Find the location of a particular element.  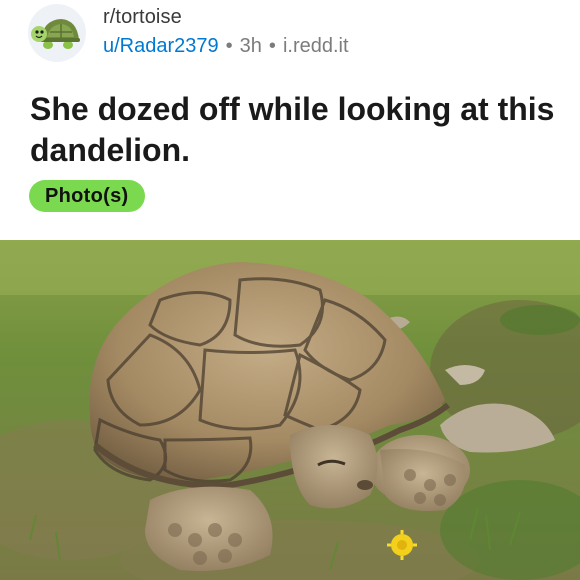

post-flair: Photo(s) is located at coordinates (87, 196).